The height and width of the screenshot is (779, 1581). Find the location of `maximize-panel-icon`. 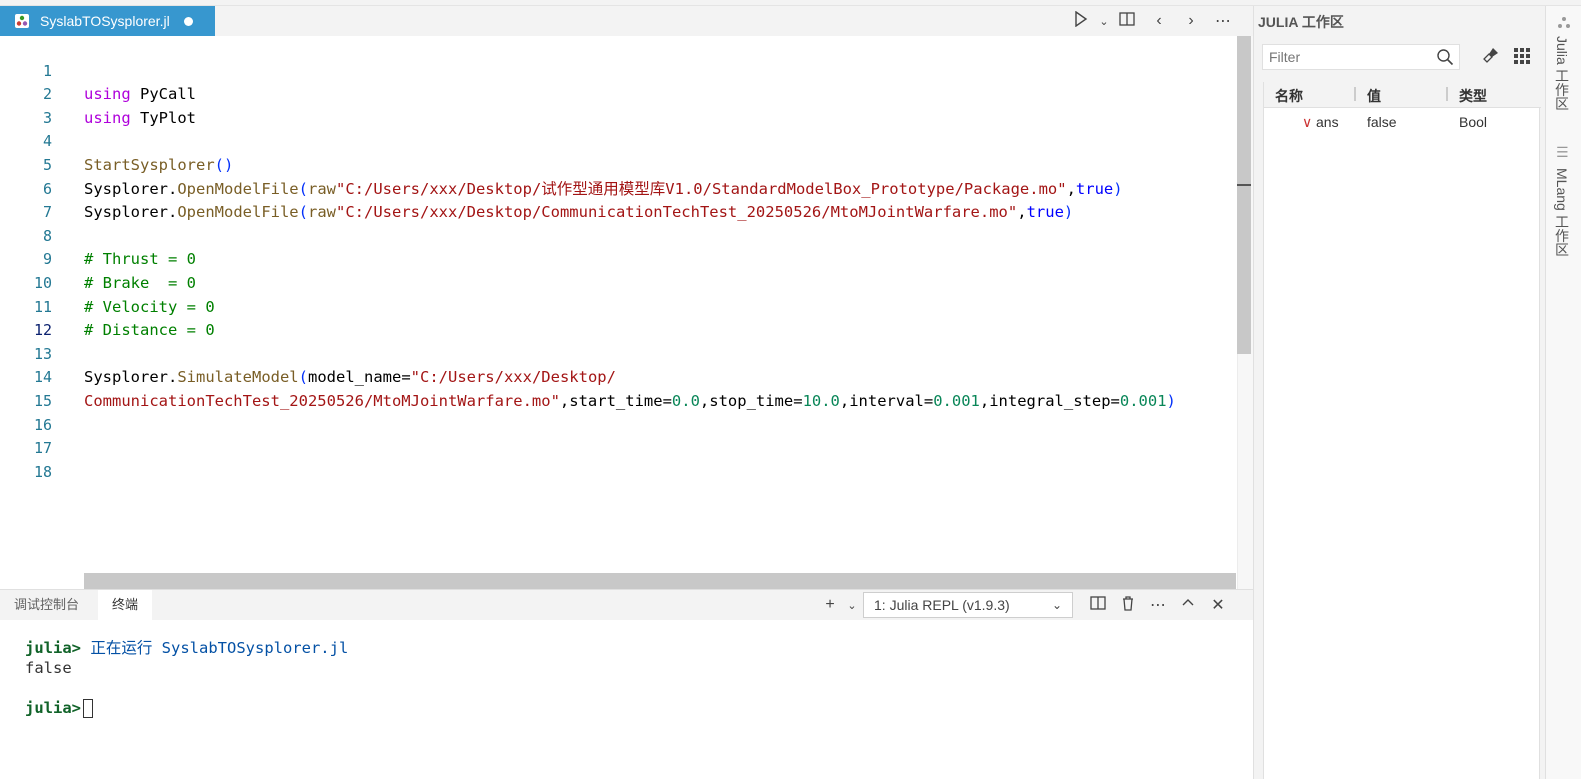

maximize-panel-icon is located at coordinates (1188, 605).